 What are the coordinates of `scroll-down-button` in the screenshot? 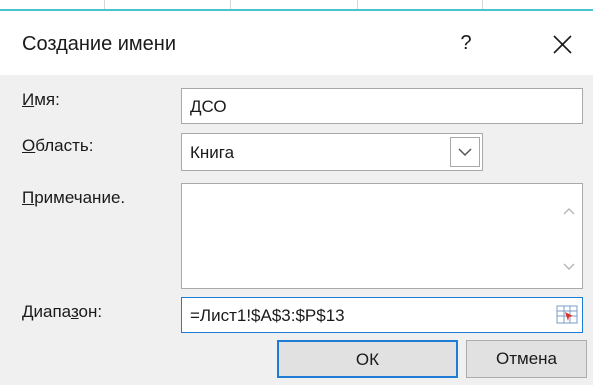 It's located at (569, 266).